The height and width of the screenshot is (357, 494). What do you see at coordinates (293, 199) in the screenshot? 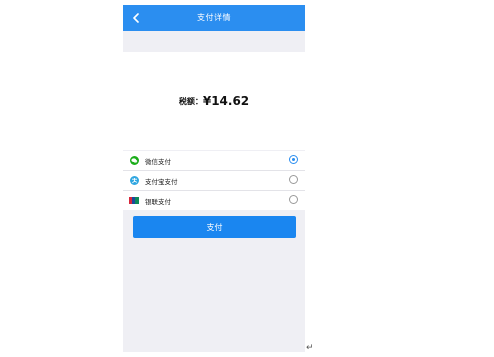
I see `unionpay-radio` at bounding box center [293, 199].